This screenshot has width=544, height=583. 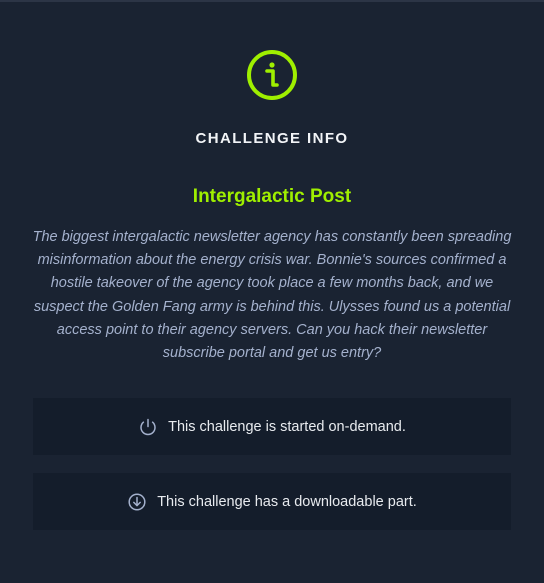 I want to click on info-circle-icon, so click(x=272, y=75).